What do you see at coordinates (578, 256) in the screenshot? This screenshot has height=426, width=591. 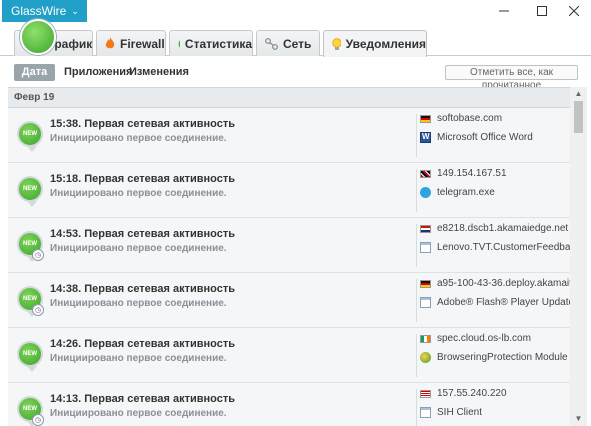 I see `vertical-scrollbar: ▲ ▼` at bounding box center [578, 256].